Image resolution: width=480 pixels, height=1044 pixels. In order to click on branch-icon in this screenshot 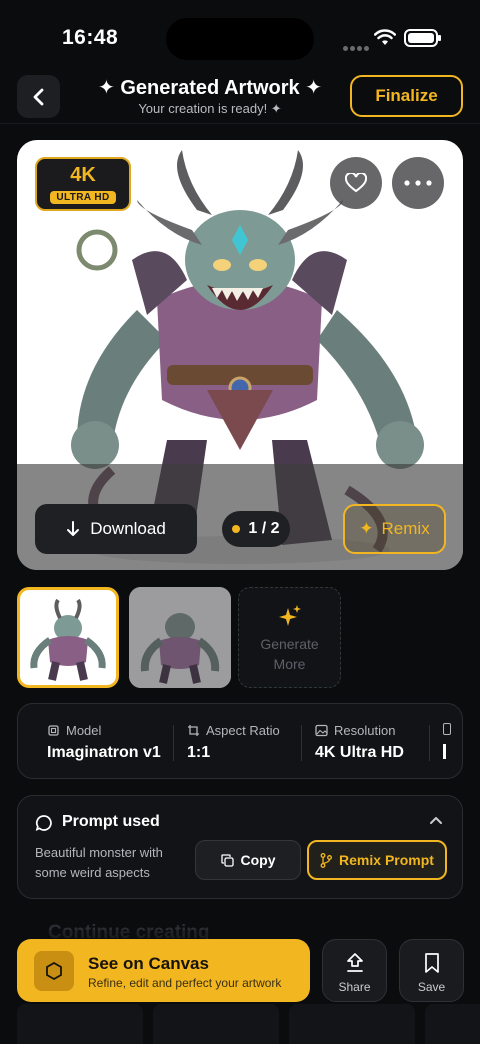, I will do `click(326, 860)`.